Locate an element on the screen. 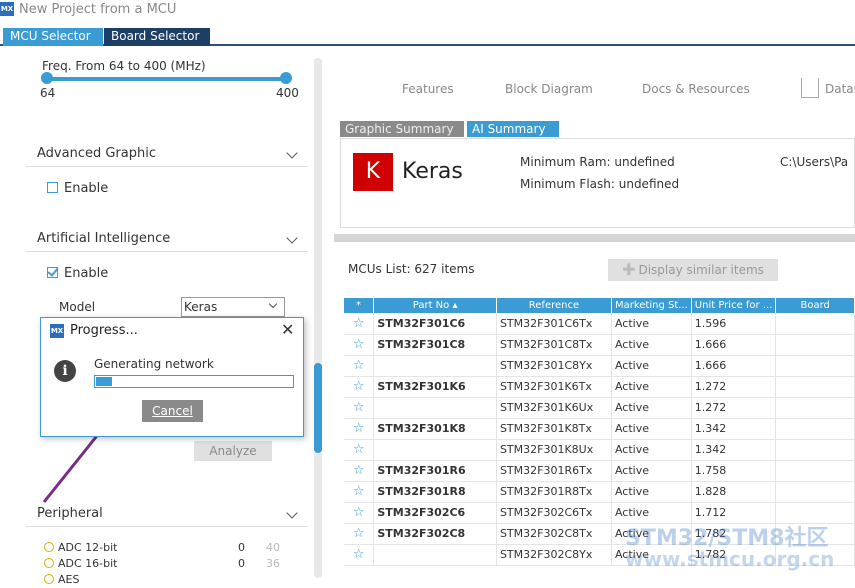 The width and height of the screenshot is (855, 588). table-row: ☆ STM32F301R6 STM32F301R6Tx Active 1.758 is located at coordinates (599, 471).